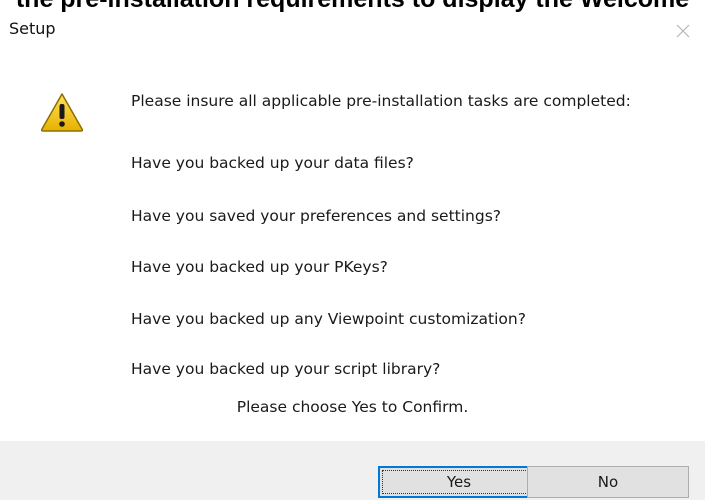 Image resolution: width=705 pixels, height=500 pixels. What do you see at coordinates (459, 482) in the screenshot?
I see `yes-button: Yes` at bounding box center [459, 482].